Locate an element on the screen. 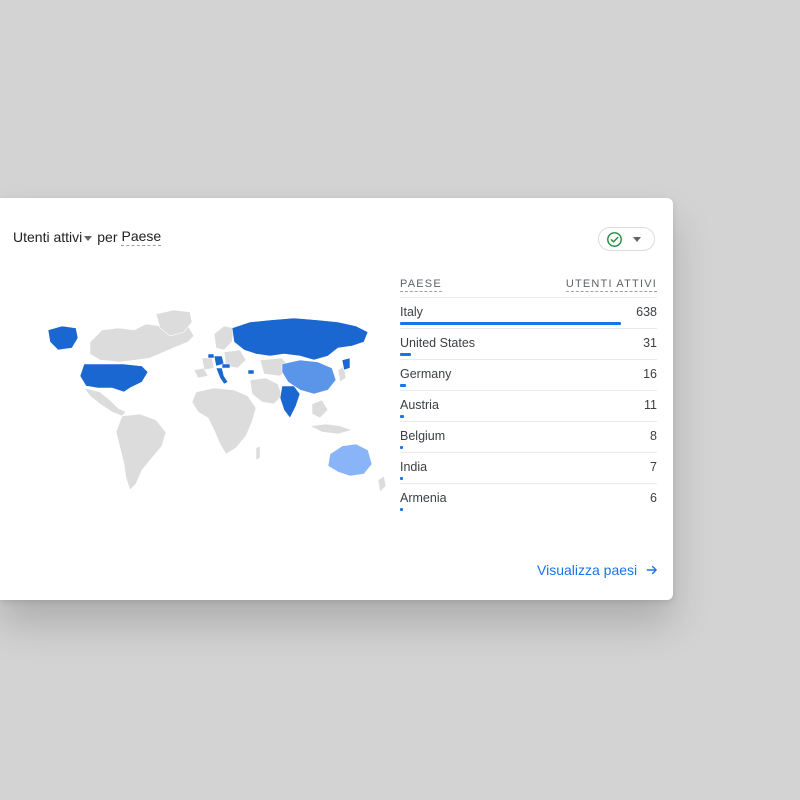  country-italy is located at coordinates (222, 376).